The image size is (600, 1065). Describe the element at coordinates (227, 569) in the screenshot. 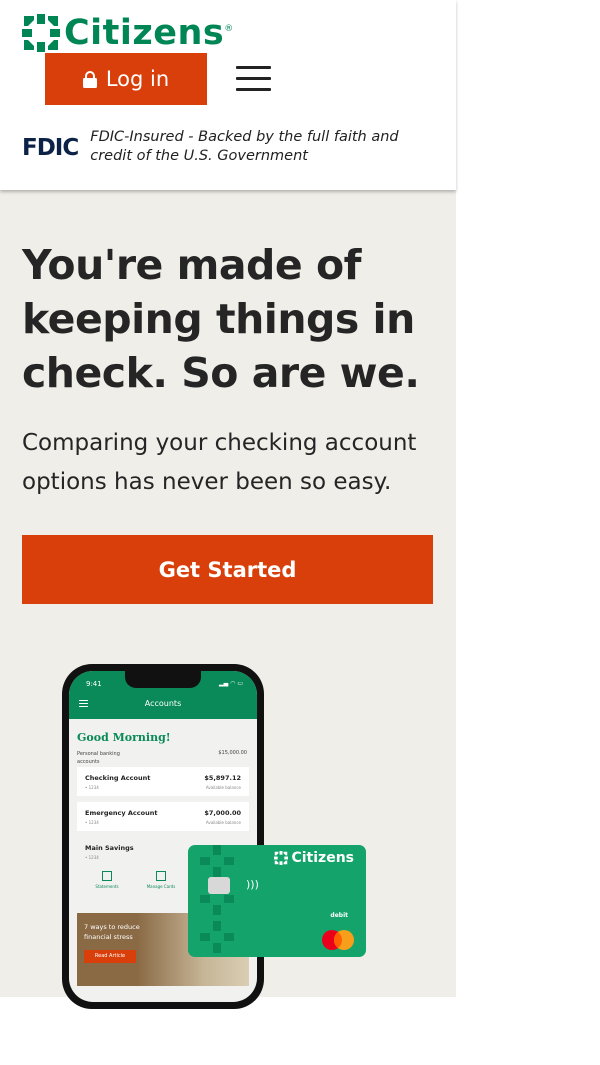

I see `get-started-button: Get Started` at that location.